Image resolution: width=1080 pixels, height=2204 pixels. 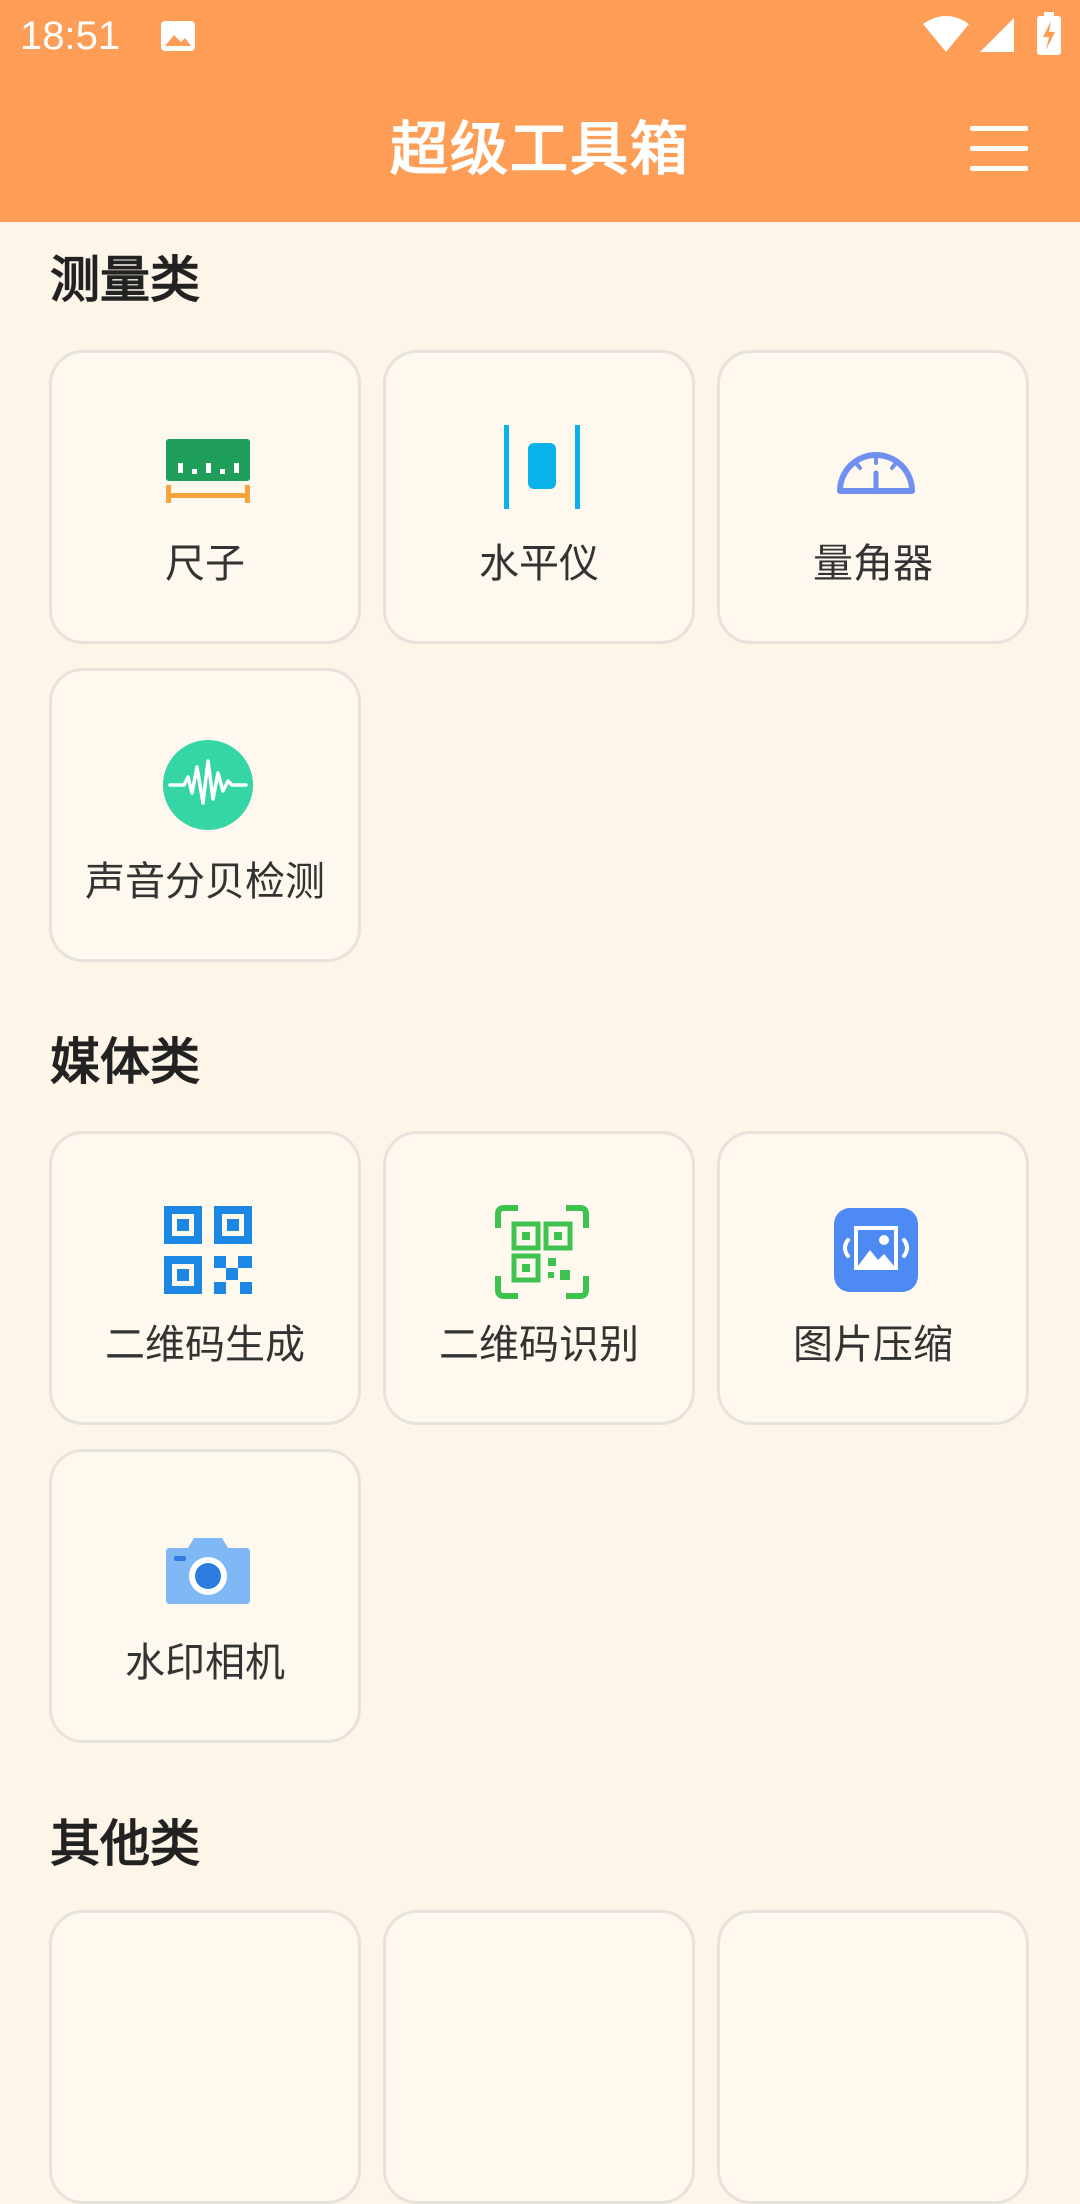 I want to click on tool-card-ruler: 尺子, so click(x=205, y=497).